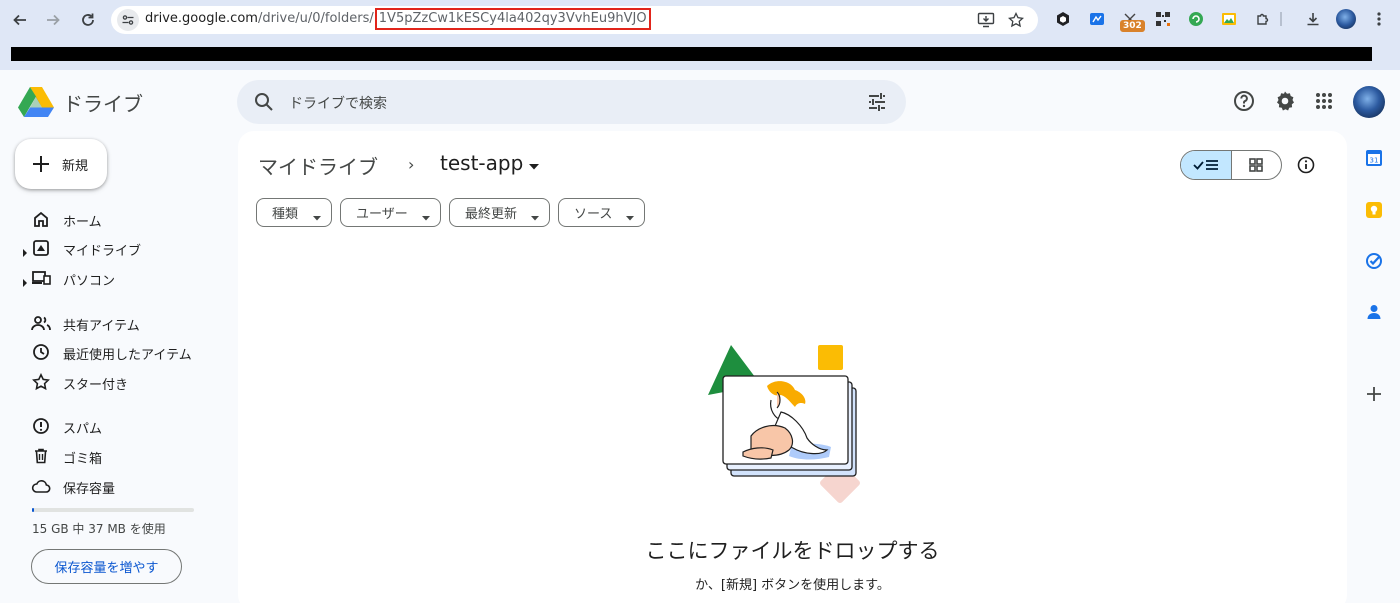  What do you see at coordinates (1163, 19) in the screenshot?
I see `extension-qr-icon` at bounding box center [1163, 19].